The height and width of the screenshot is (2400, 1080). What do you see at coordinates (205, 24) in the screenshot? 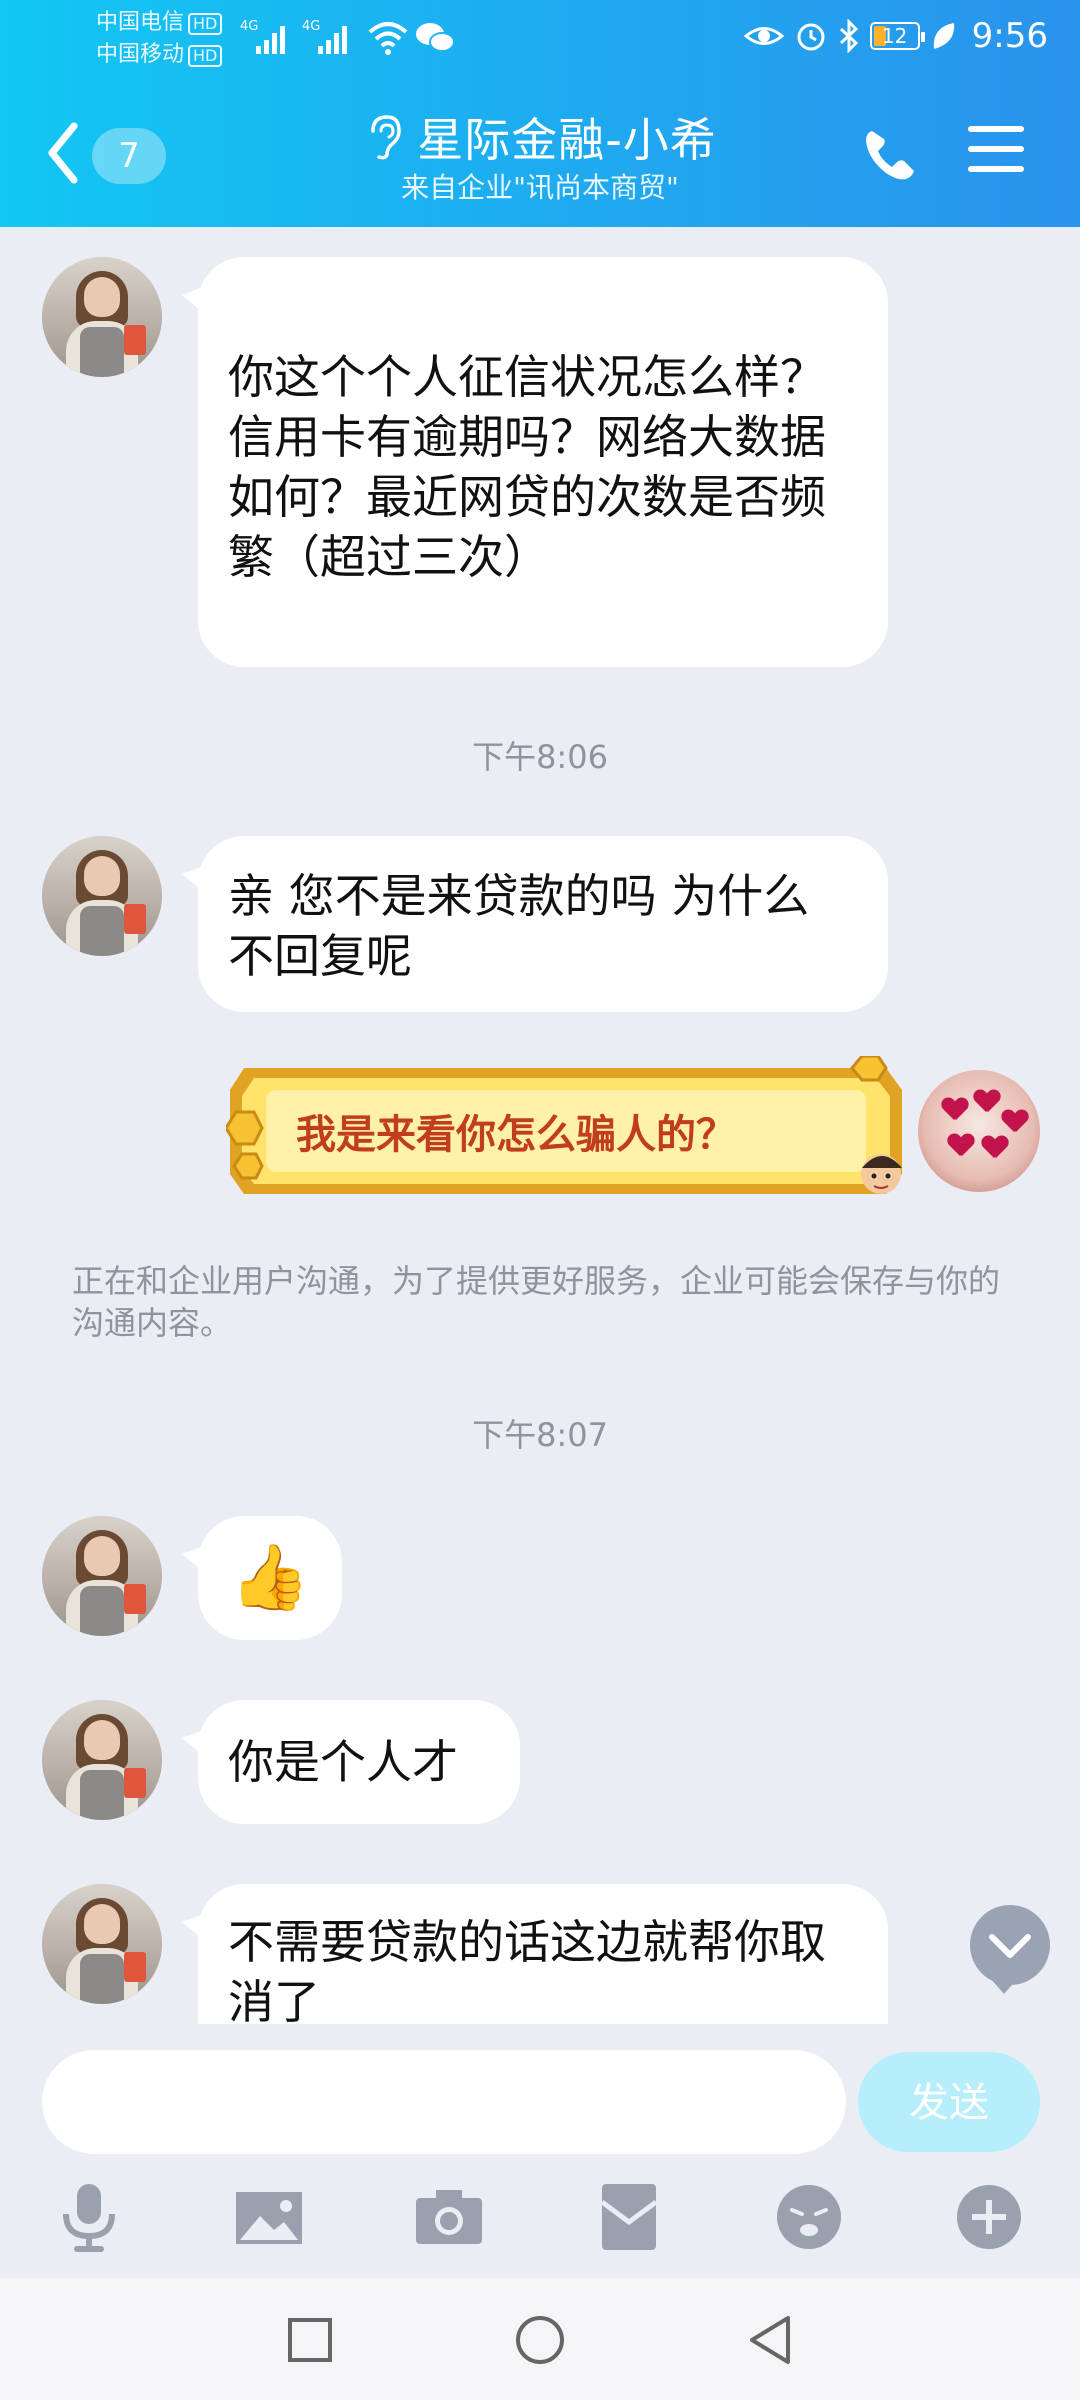
I see `hd-badge: HD` at bounding box center [205, 24].